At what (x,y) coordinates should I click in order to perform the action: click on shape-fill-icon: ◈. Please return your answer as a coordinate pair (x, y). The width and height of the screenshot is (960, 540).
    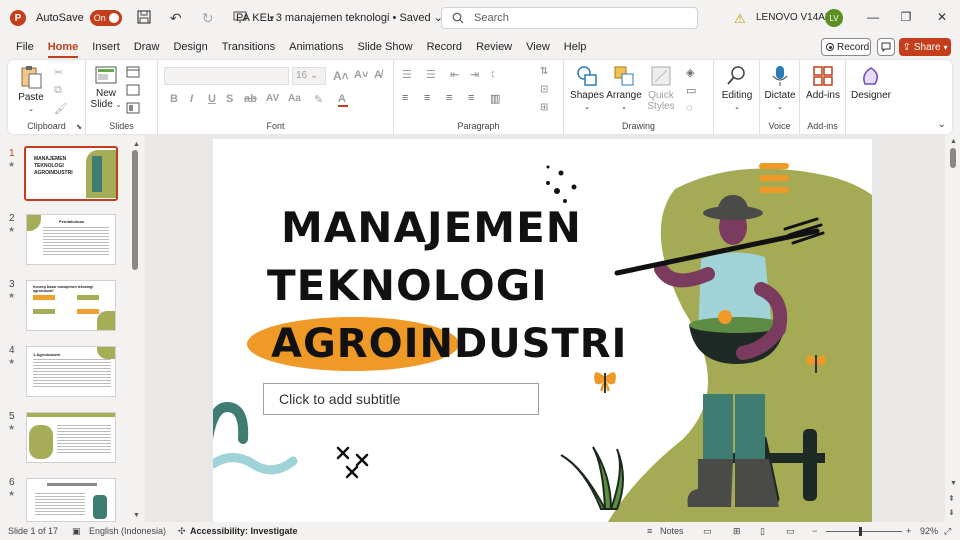
    Looking at the image, I should click on (690, 72).